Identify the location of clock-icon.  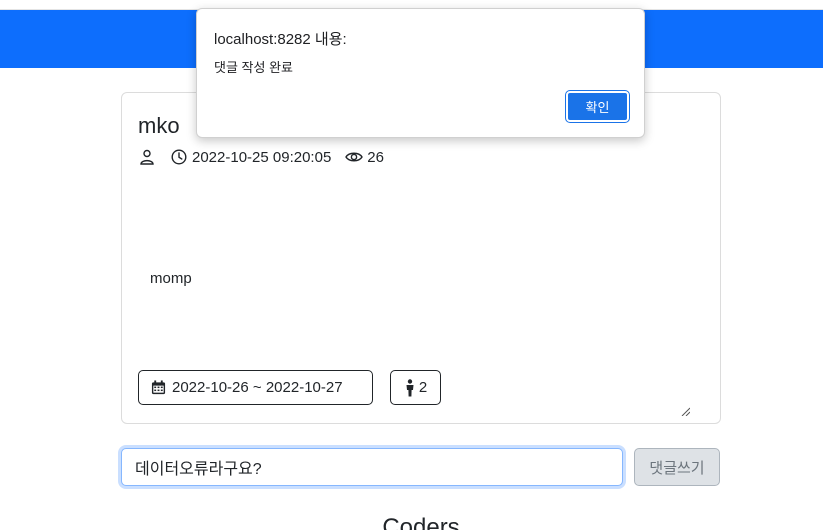
(179, 157).